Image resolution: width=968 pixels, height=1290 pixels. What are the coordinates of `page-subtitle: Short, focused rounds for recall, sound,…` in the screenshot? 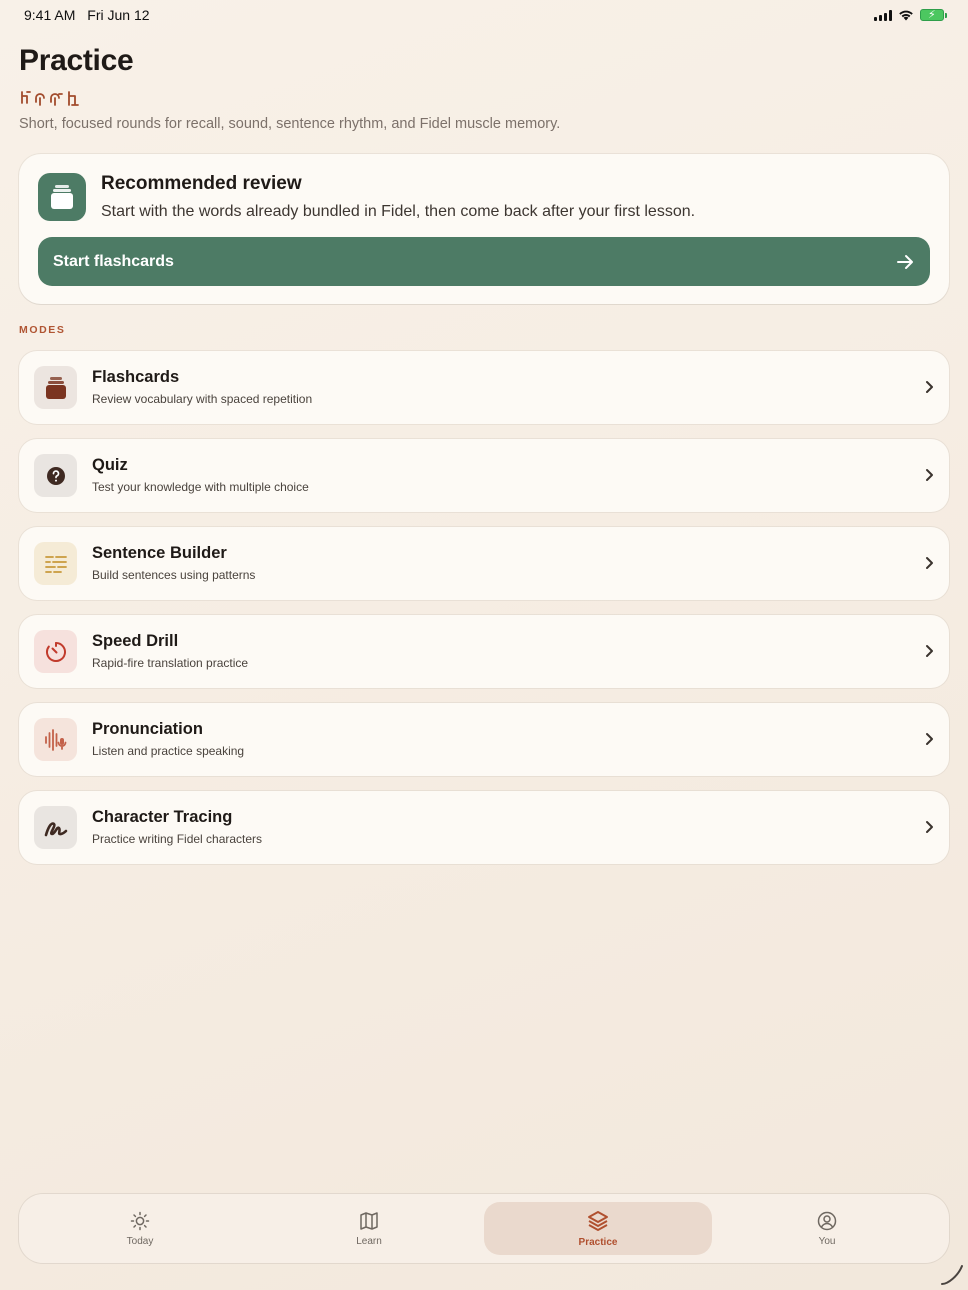 It's located at (290, 124).